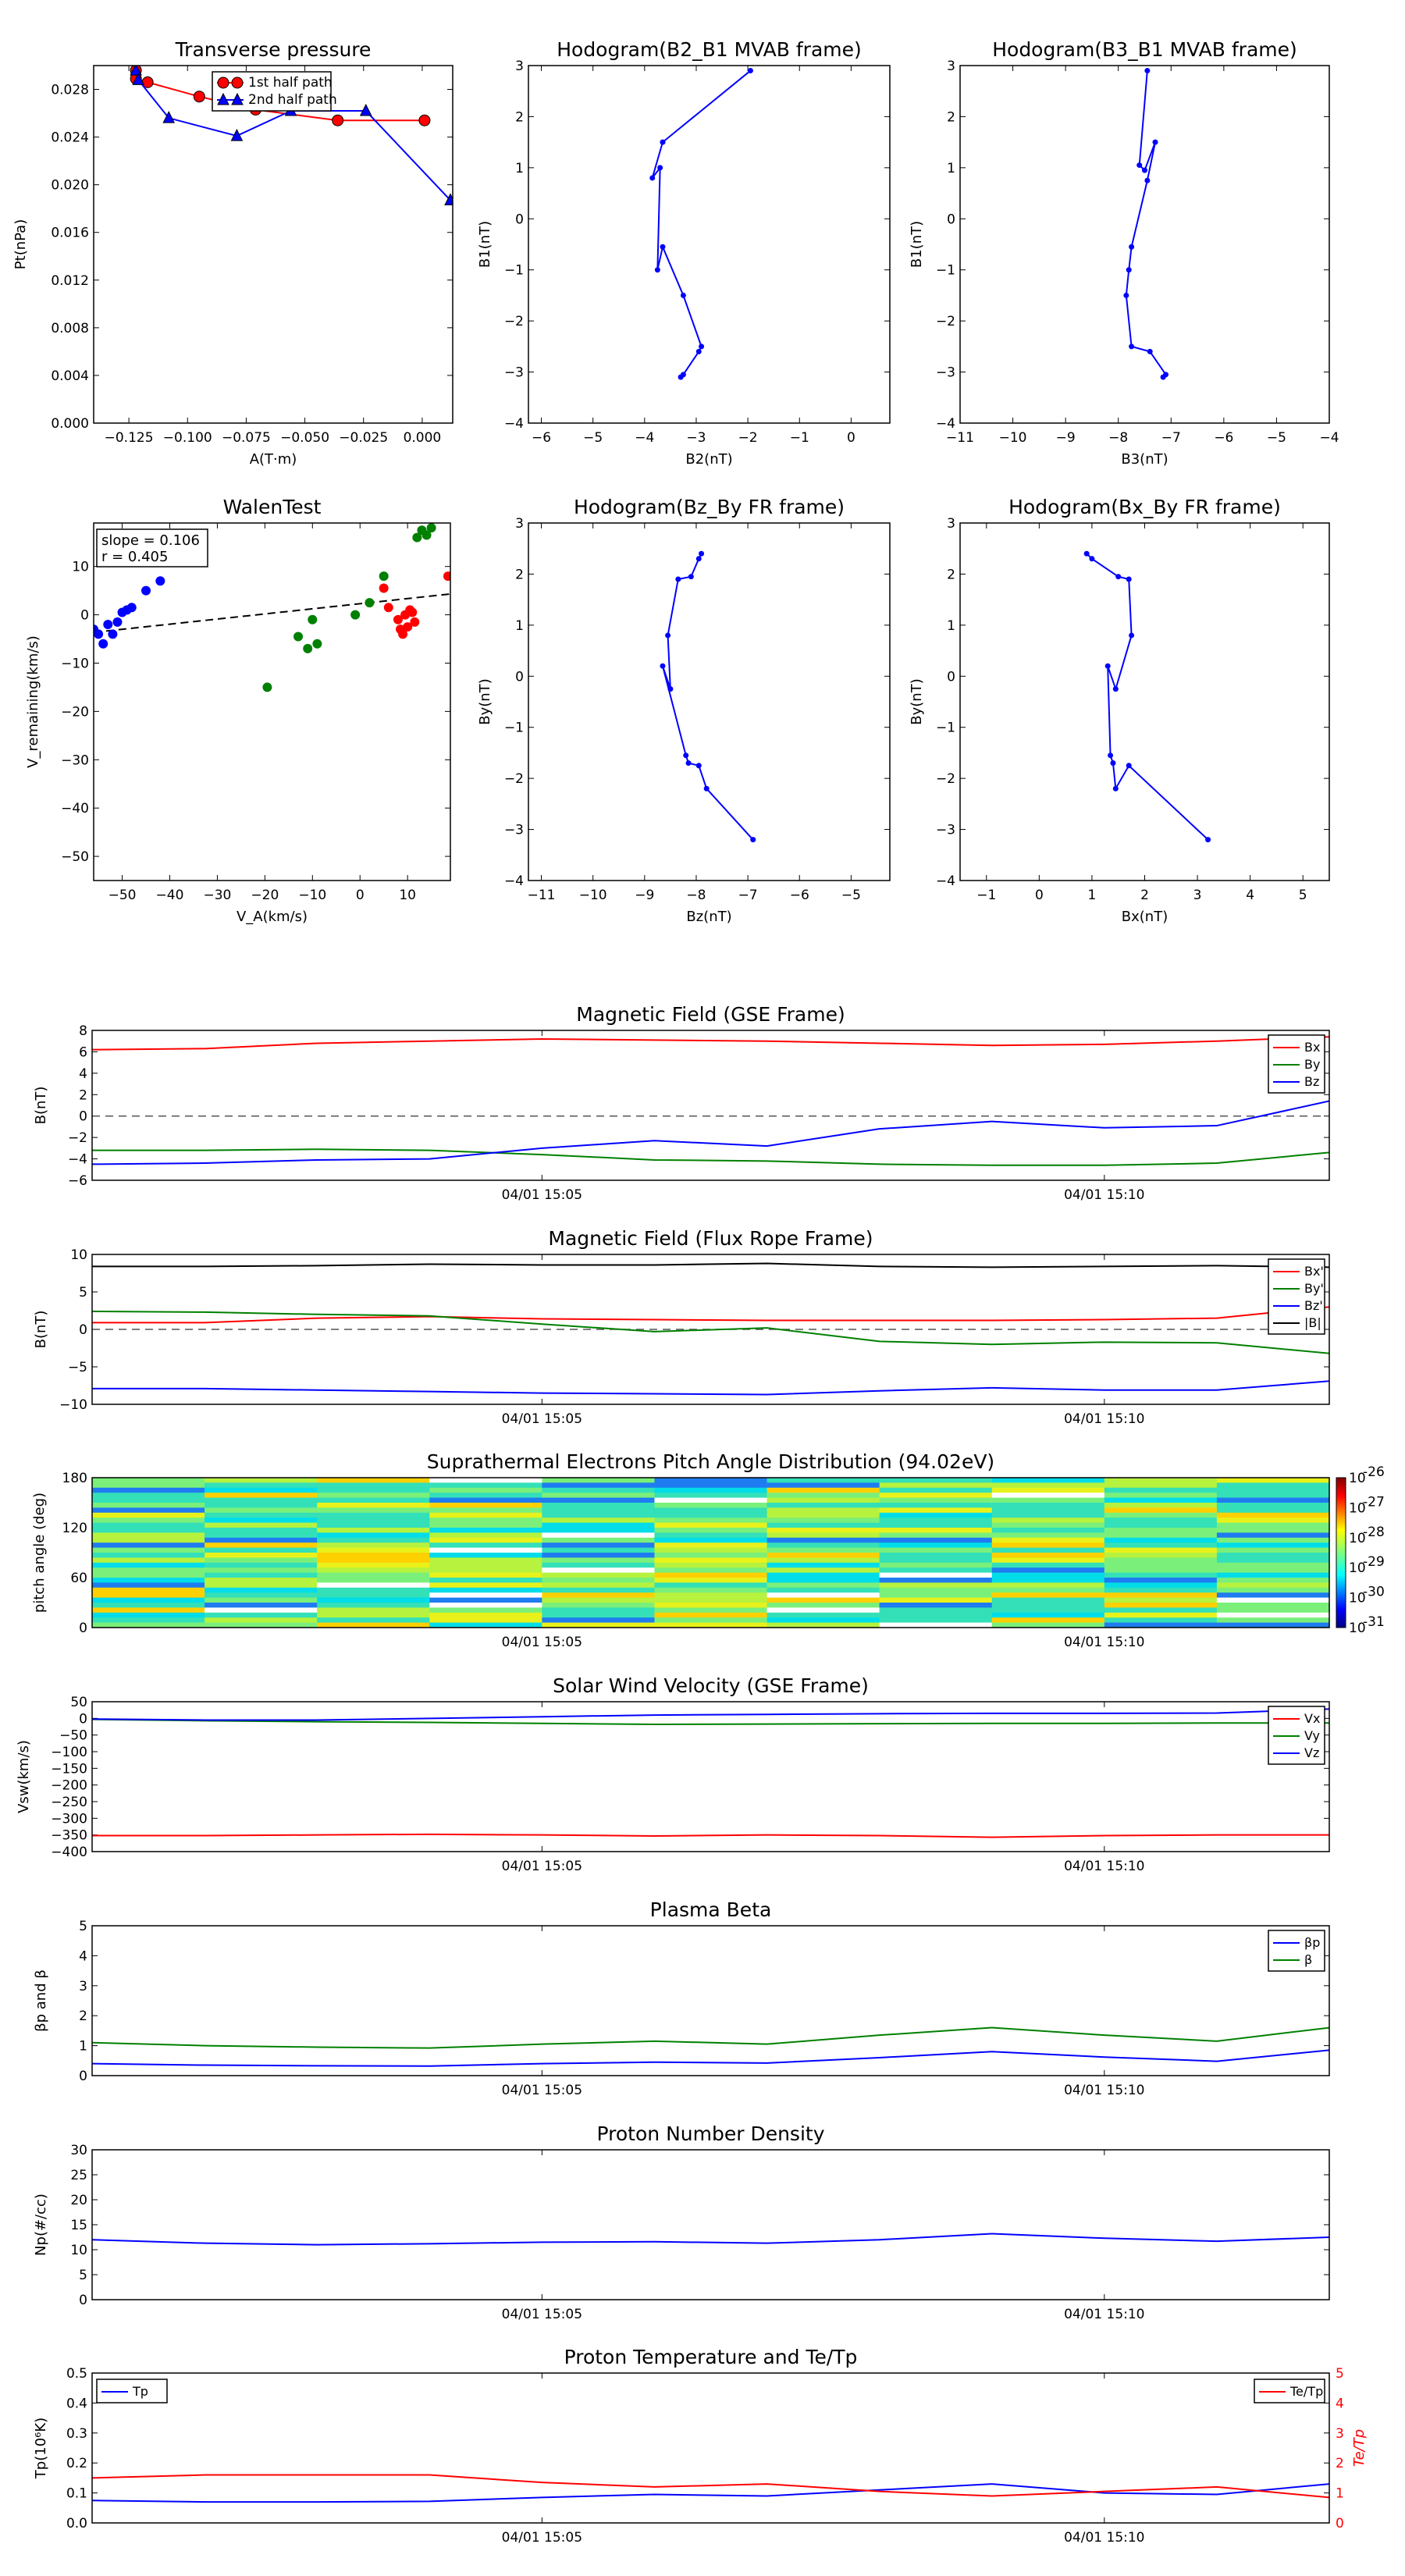 The width and height of the screenshot is (1405, 2576). I want to click on x-tick-label: 5, so click(1303, 895).